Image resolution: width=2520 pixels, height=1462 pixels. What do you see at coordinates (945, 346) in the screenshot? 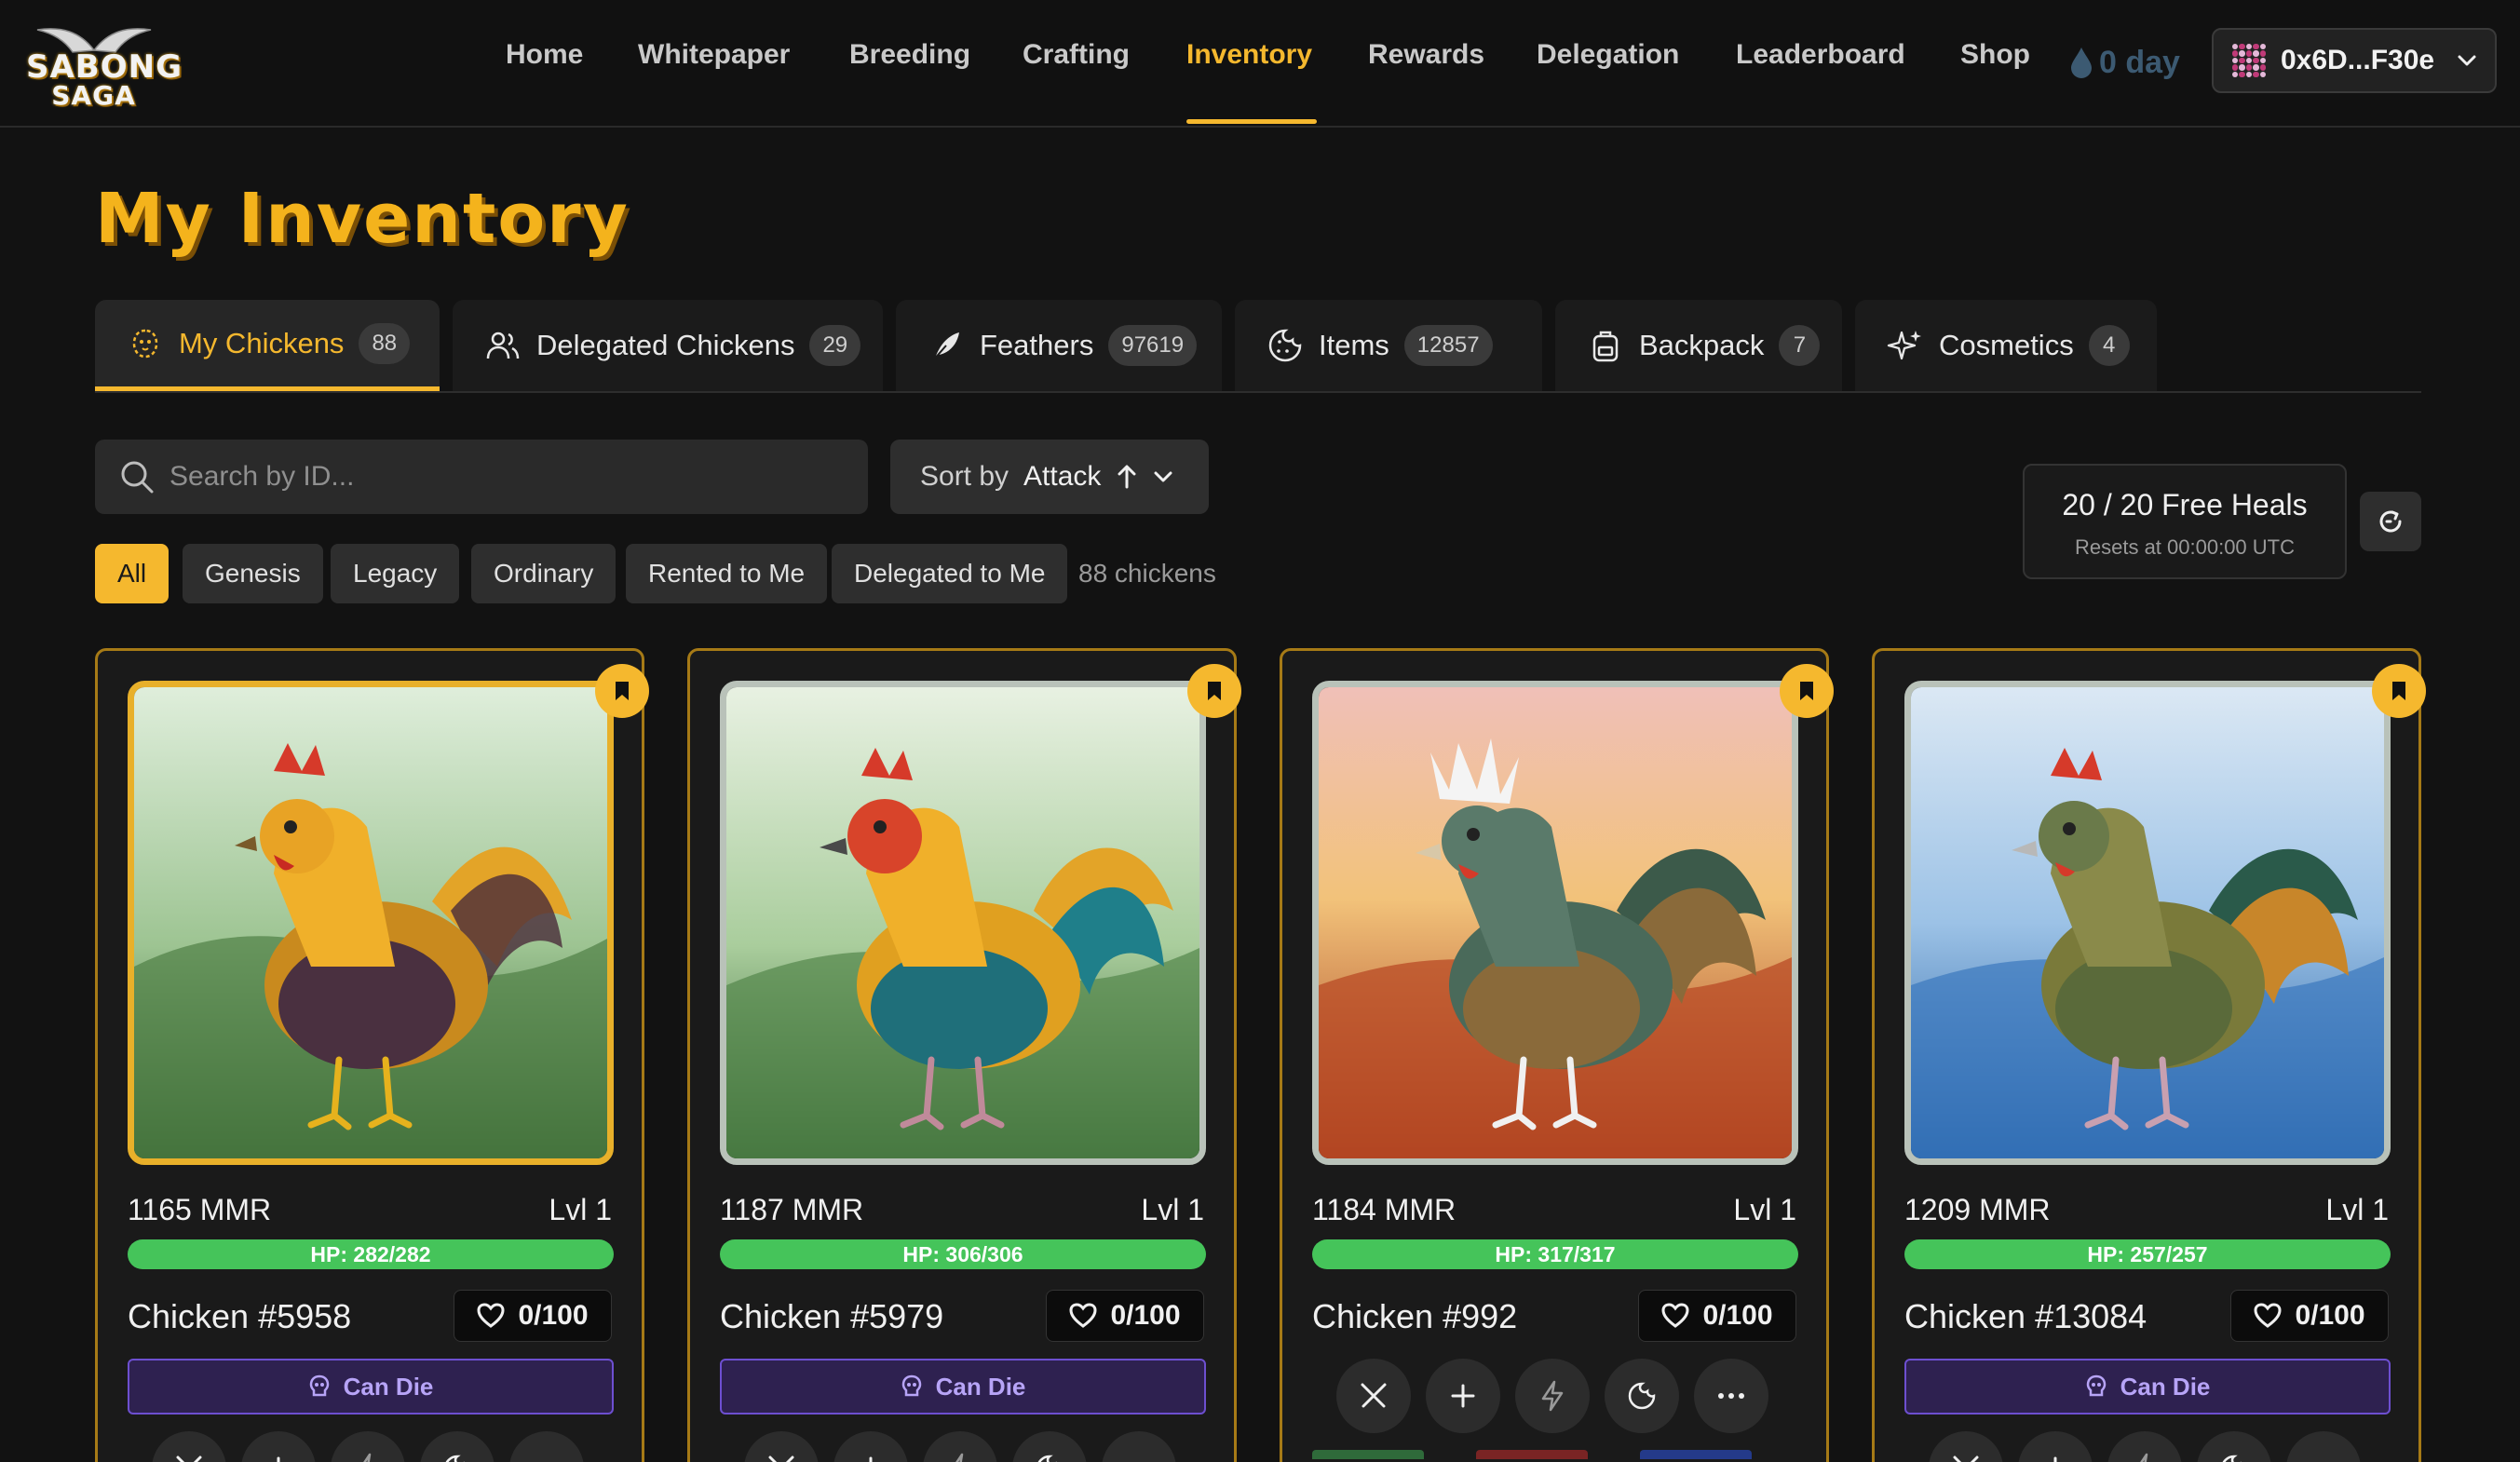
I see `feather-icon` at bounding box center [945, 346].